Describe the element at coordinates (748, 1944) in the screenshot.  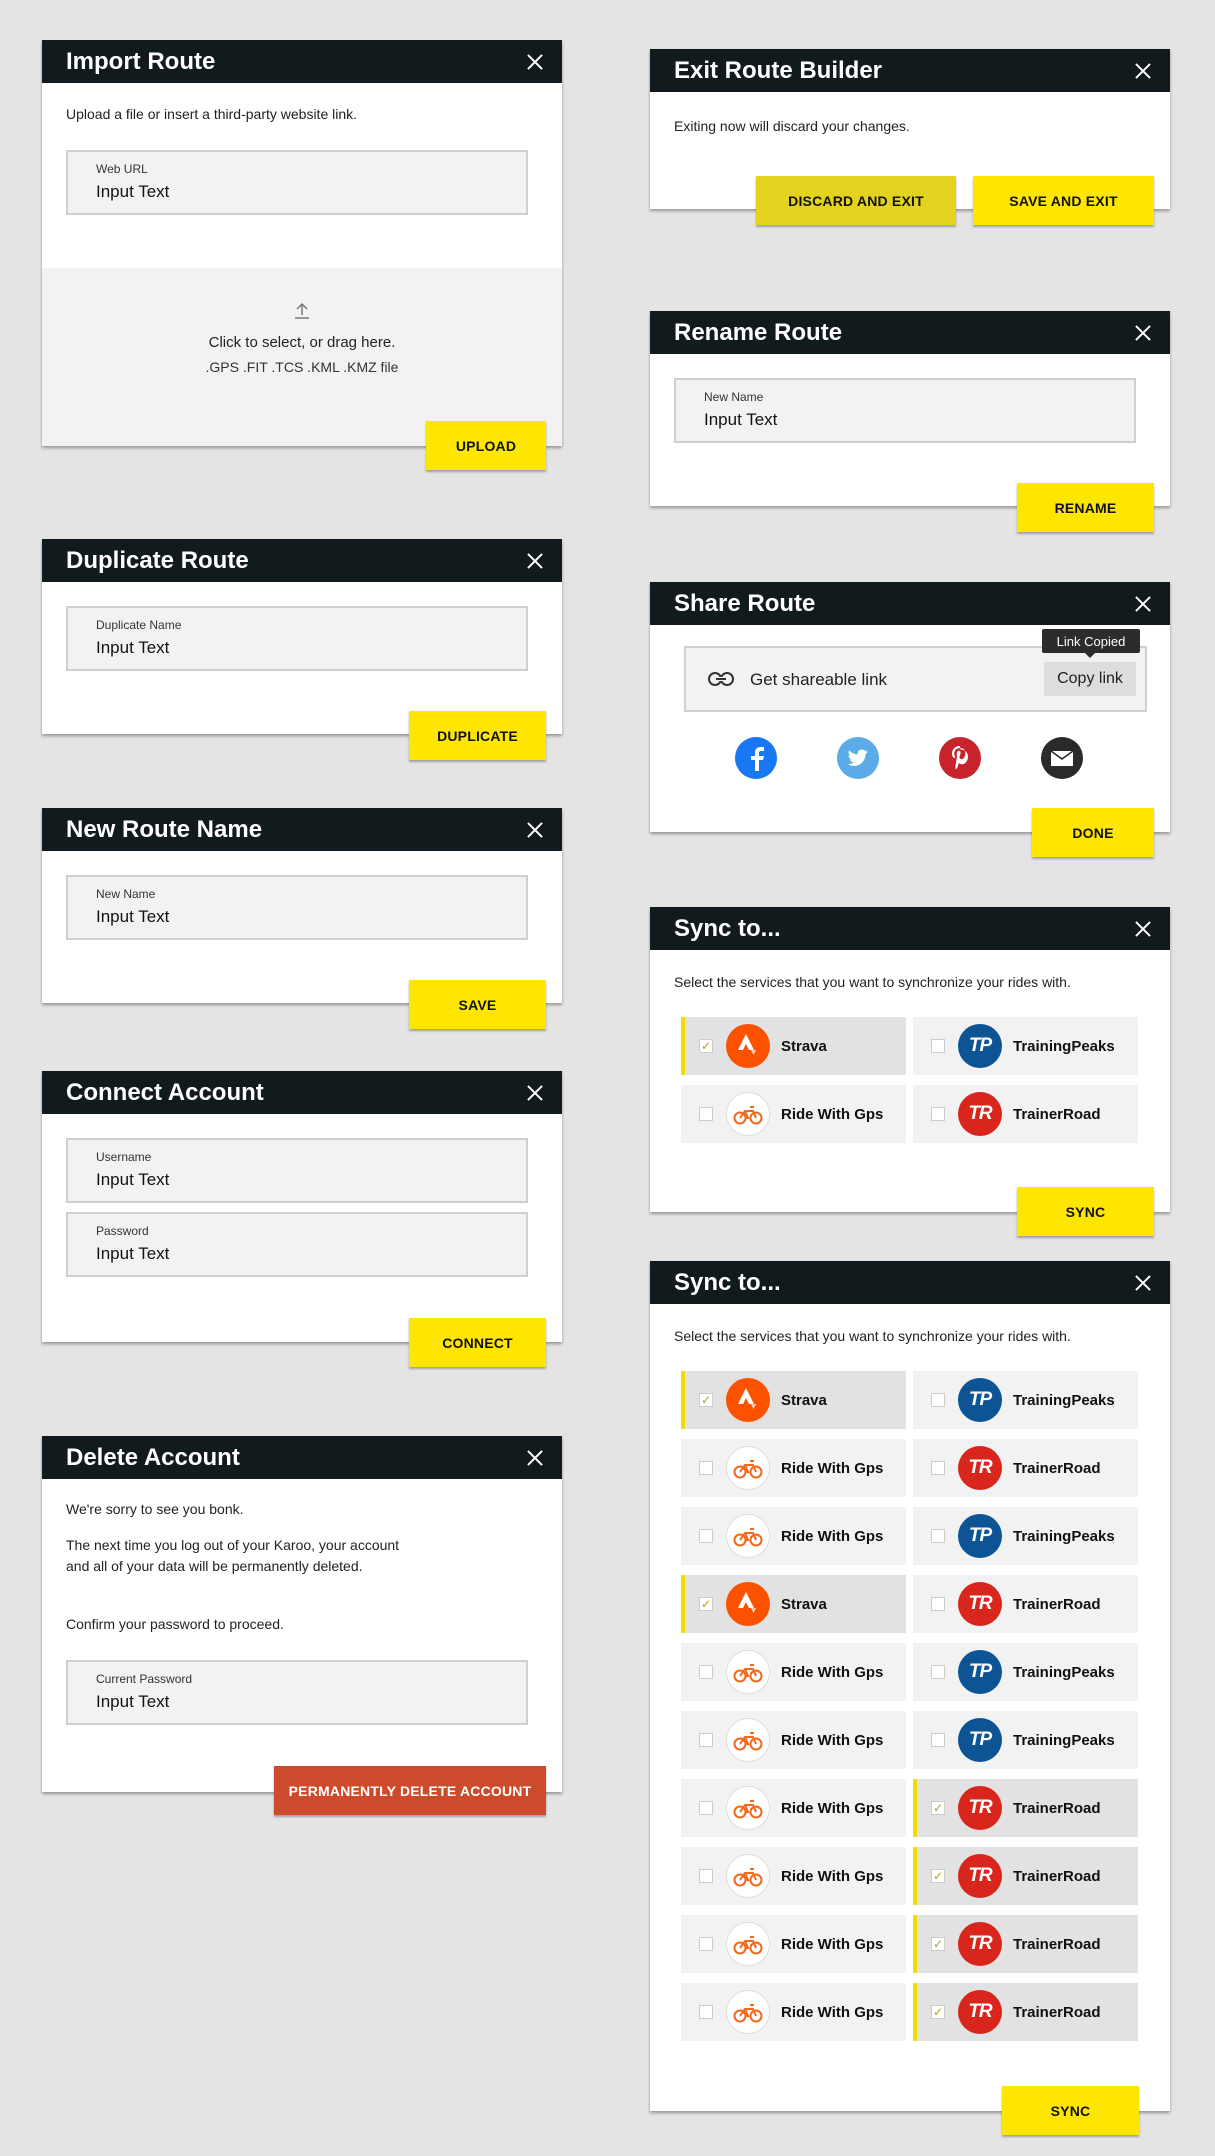
I see `rwg-logo-icon` at that location.